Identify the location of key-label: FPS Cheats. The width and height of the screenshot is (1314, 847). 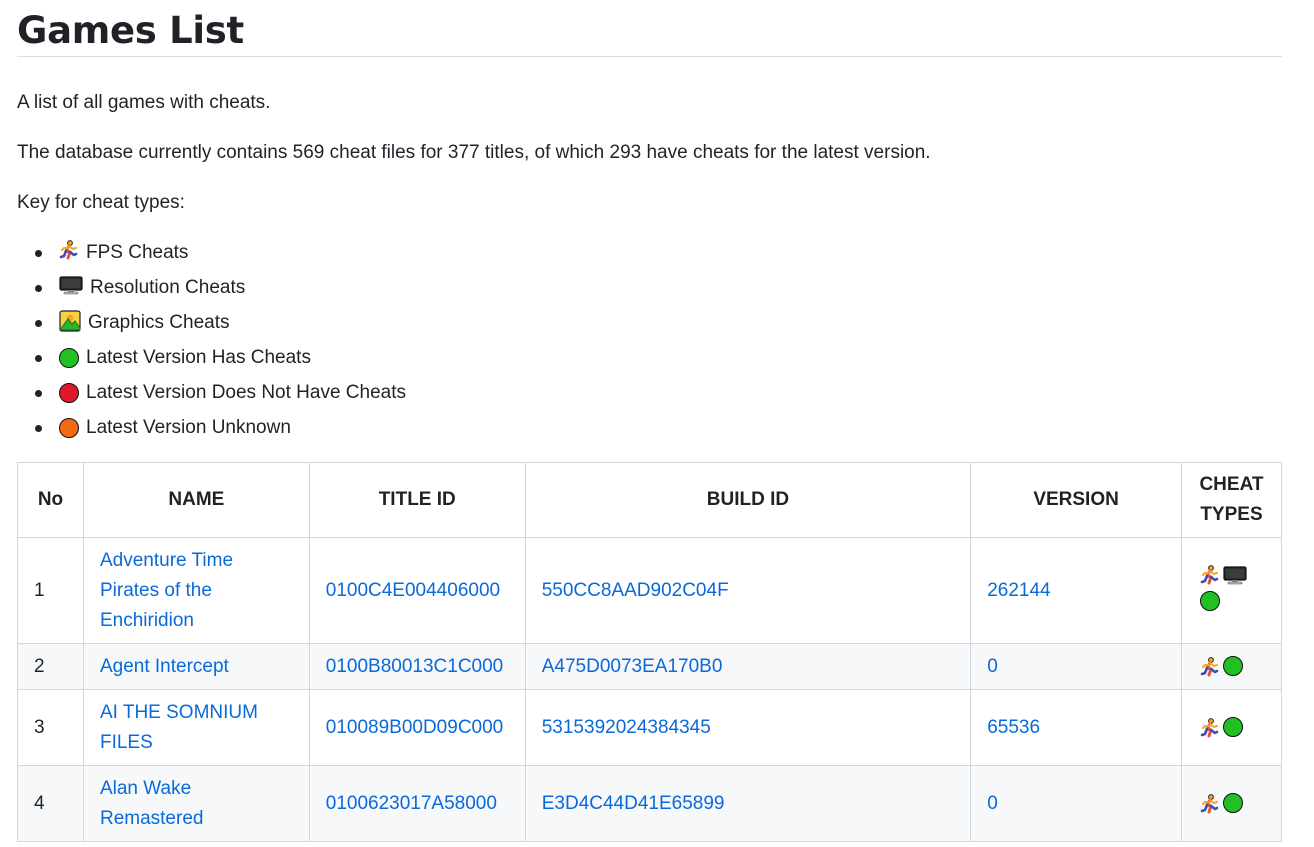
(137, 252).